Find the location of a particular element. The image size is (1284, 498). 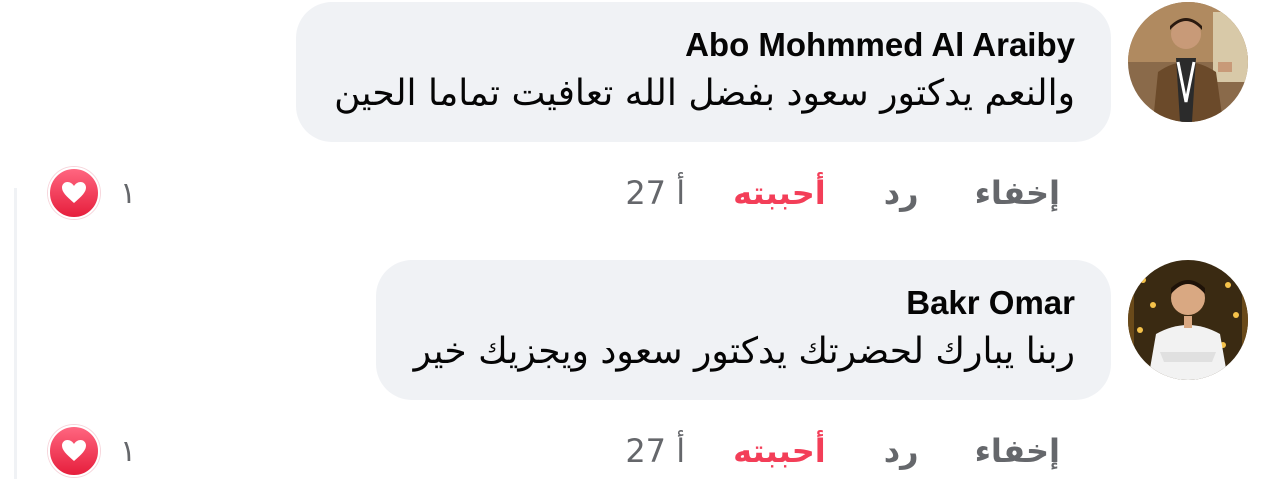

comment-text: ربنا يبارك لحضرتك يدكتور سعود ويجزيك خير is located at coordinates (744, 351).